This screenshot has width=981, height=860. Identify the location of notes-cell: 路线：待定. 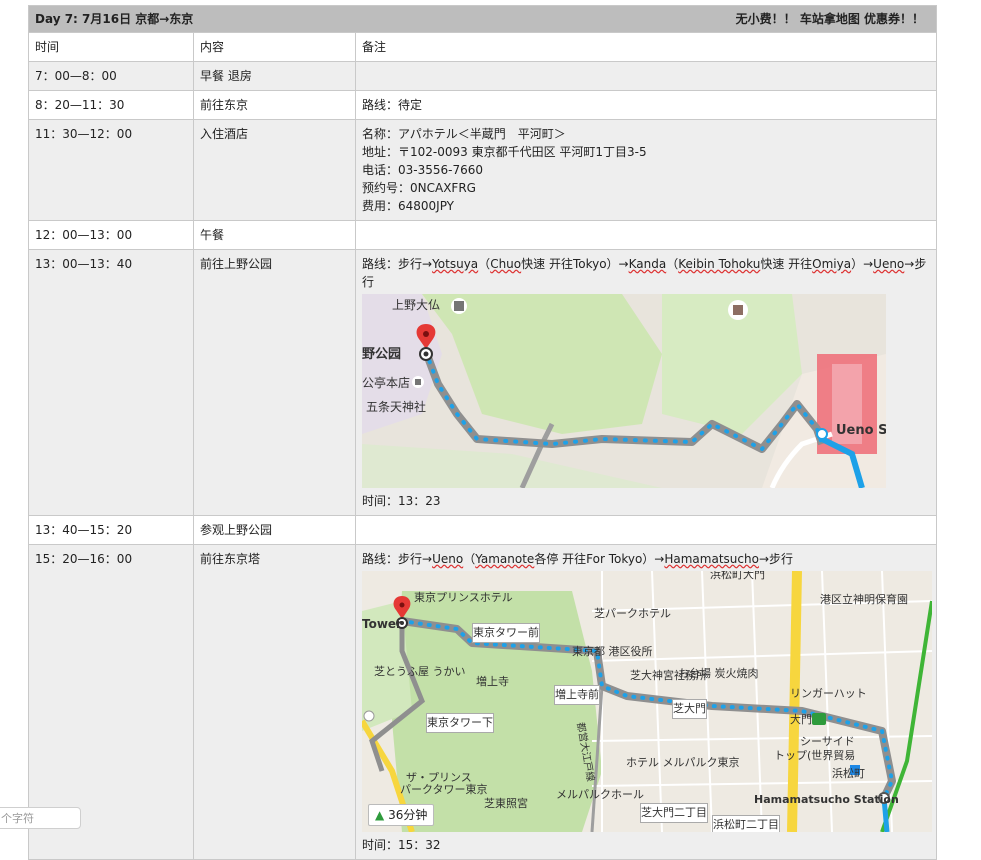
(646, 105).